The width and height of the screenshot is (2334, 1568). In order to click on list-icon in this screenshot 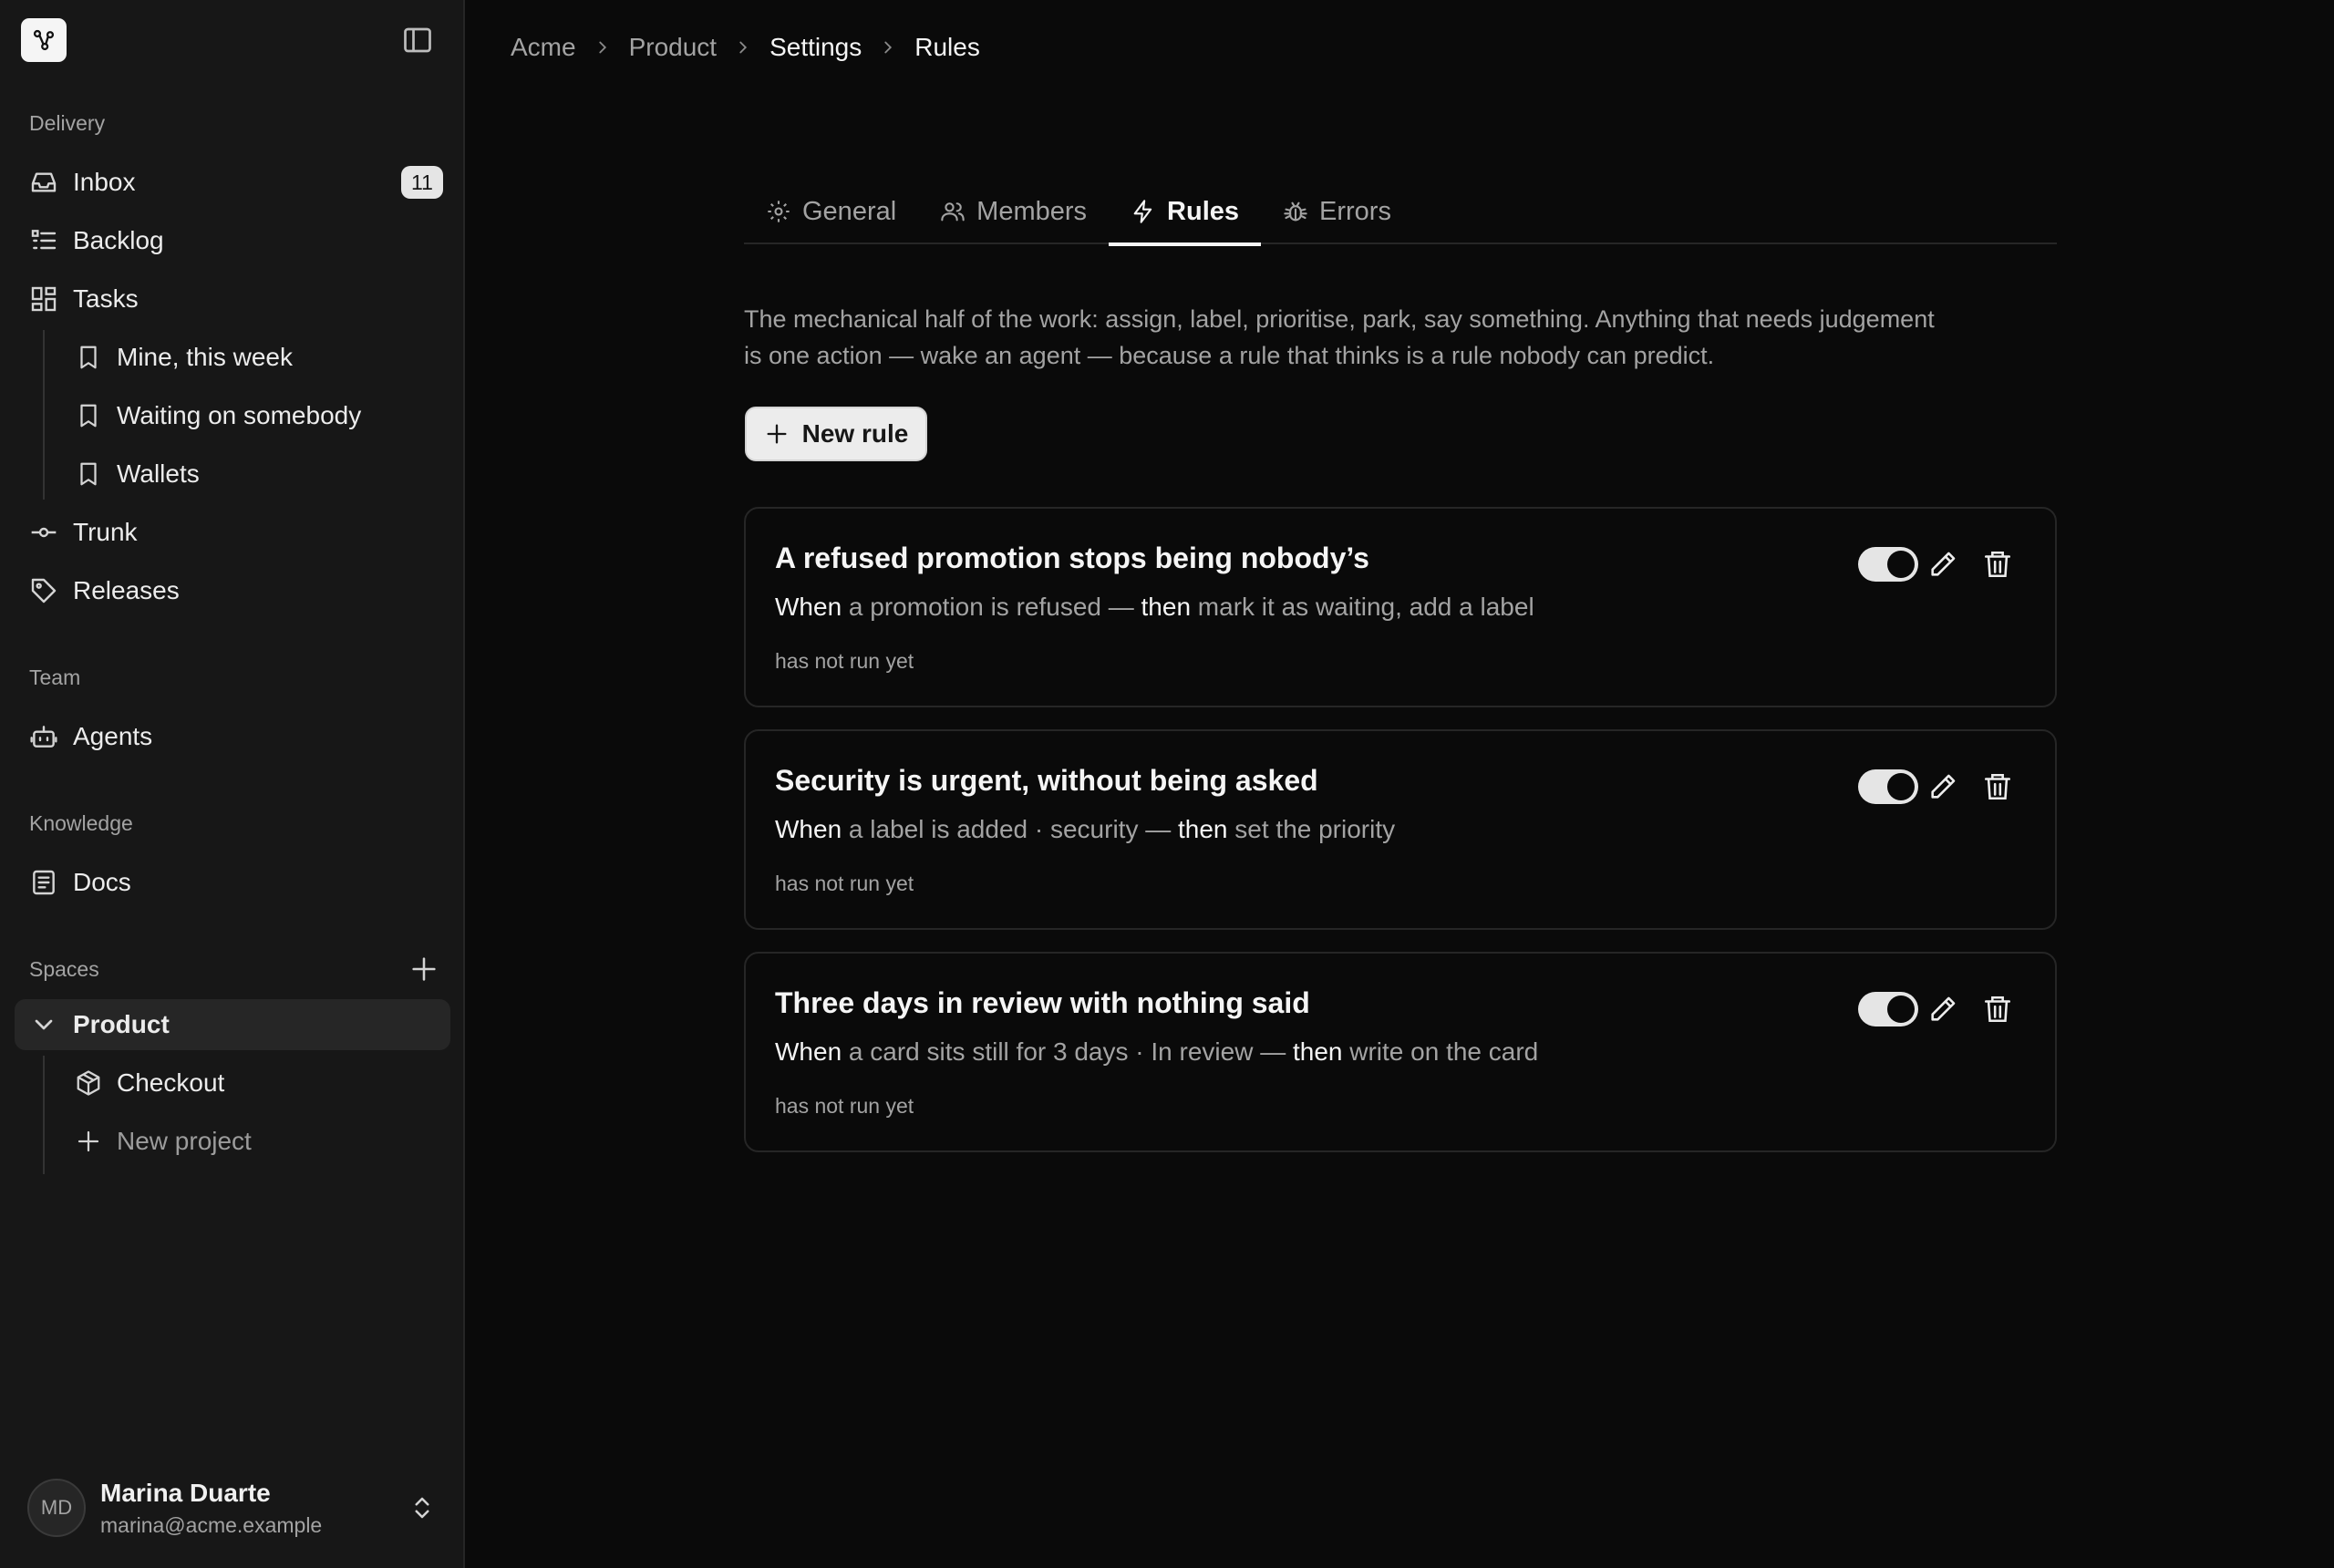, I will do `click(43, 241)`.